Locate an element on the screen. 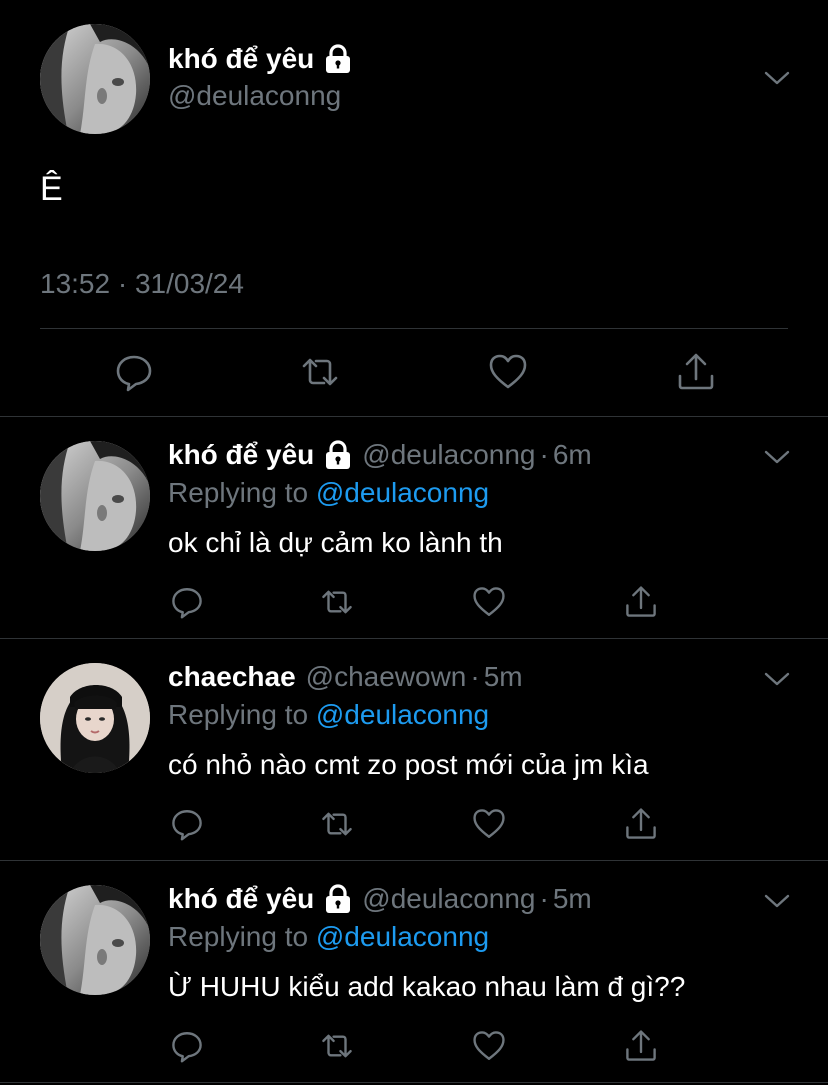  reply-header: khó để yêu @deulaconng · 6m is located at coordinates (380, 455).